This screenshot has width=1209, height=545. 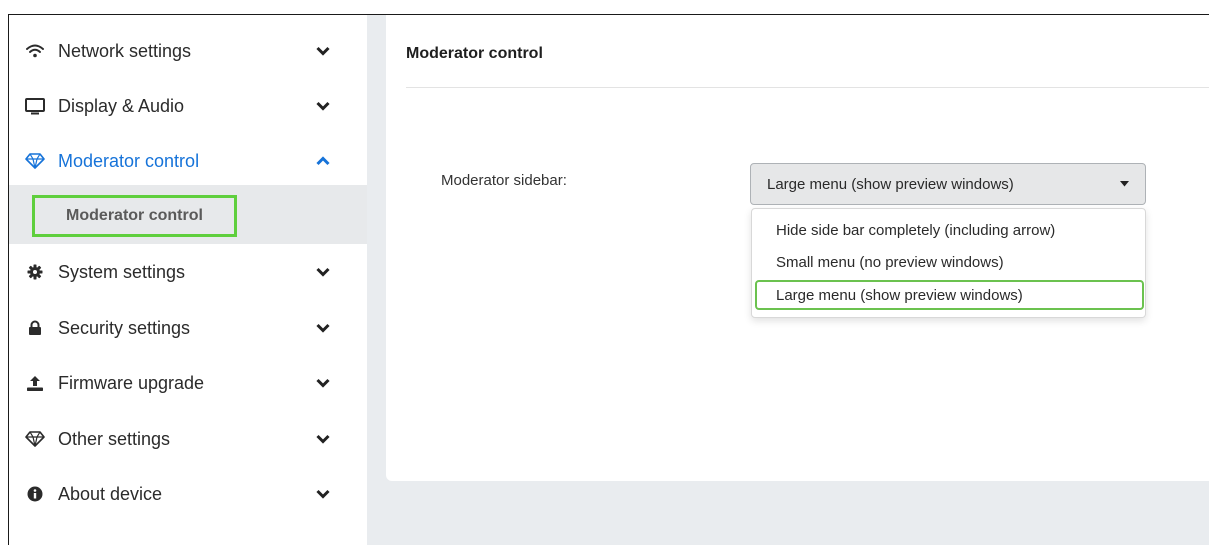 What do you see at coordinates (122, 271) in the screenshot?
I see `sidebar-item-label: System settings` at bounding box center [122, 271].